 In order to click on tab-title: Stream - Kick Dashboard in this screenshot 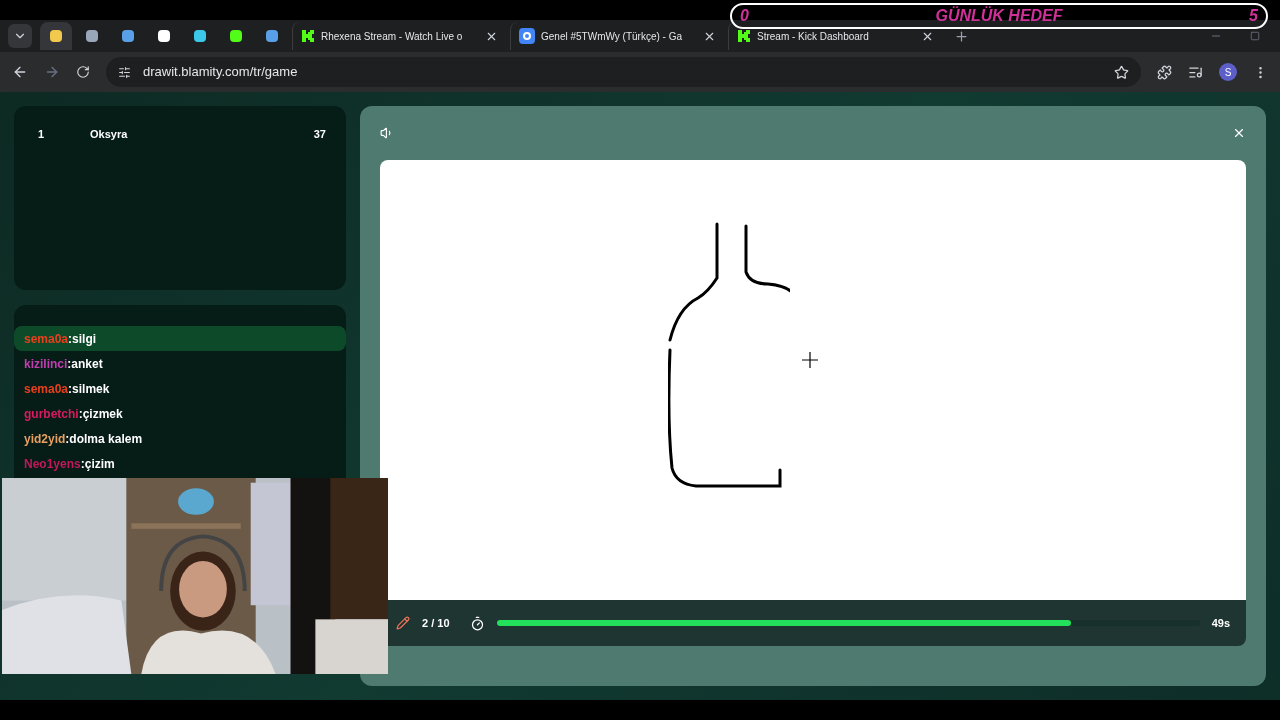, I will do `click(813, 36)`.